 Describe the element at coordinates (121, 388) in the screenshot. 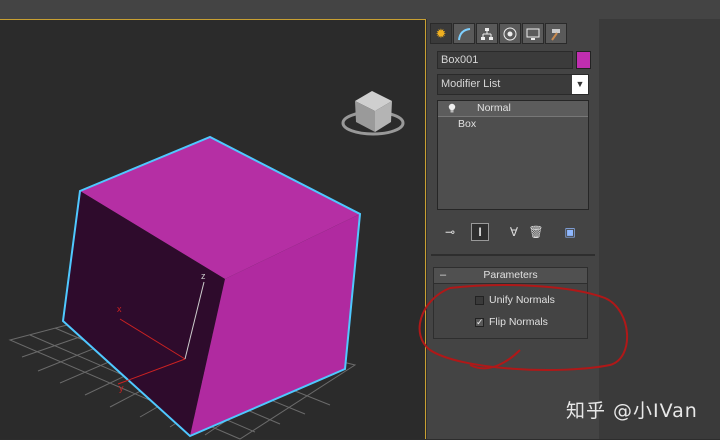

I see `axis-y-label: y` at that location.